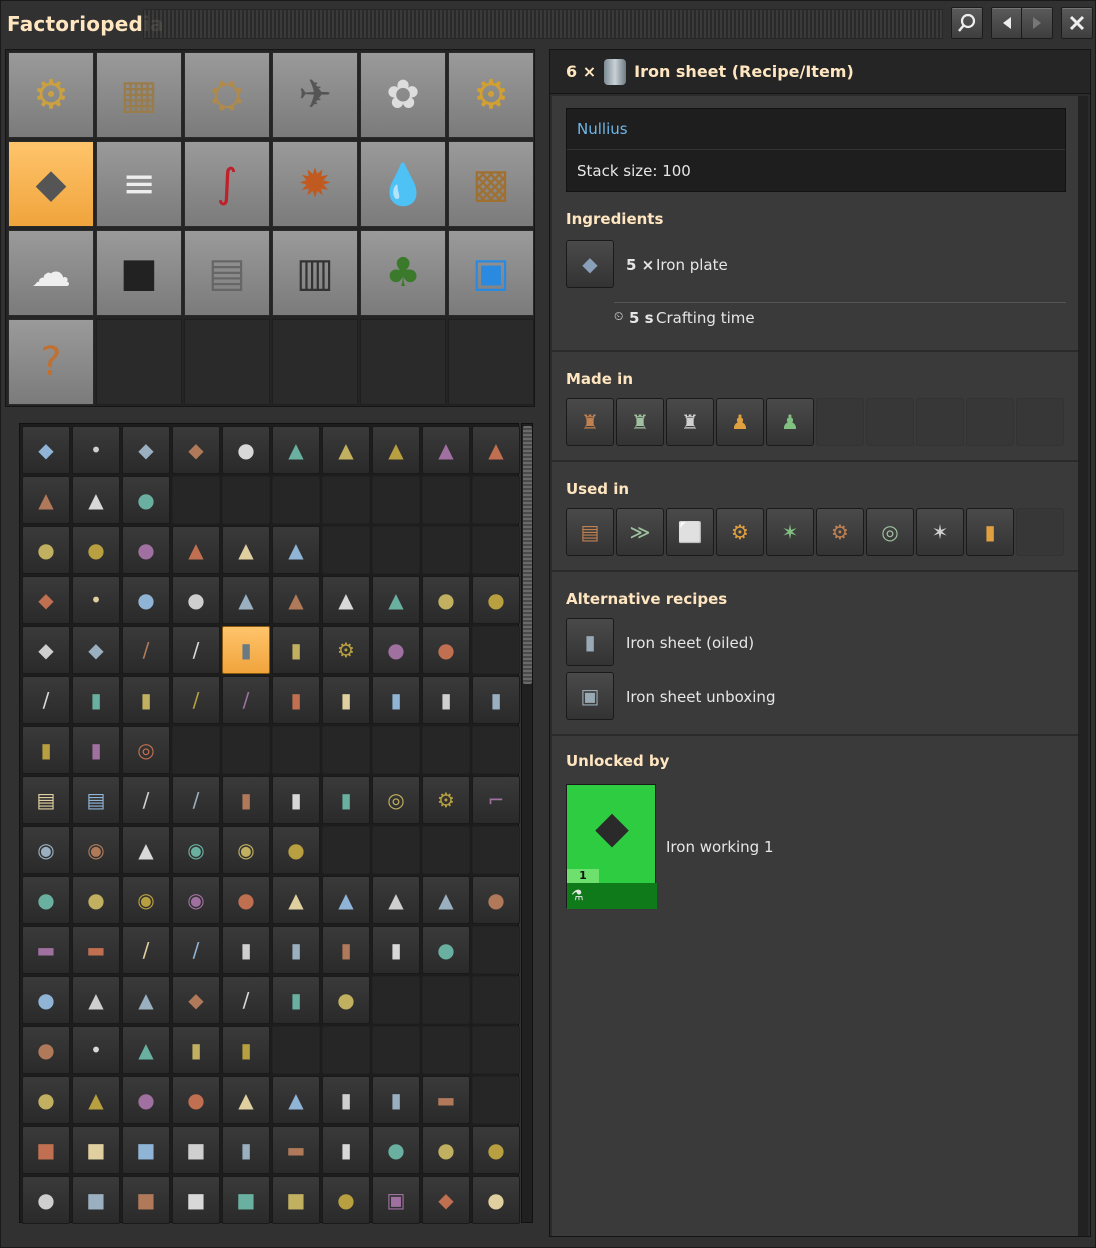  I want to click on category-tab-11: 💧, so click(403, 184).